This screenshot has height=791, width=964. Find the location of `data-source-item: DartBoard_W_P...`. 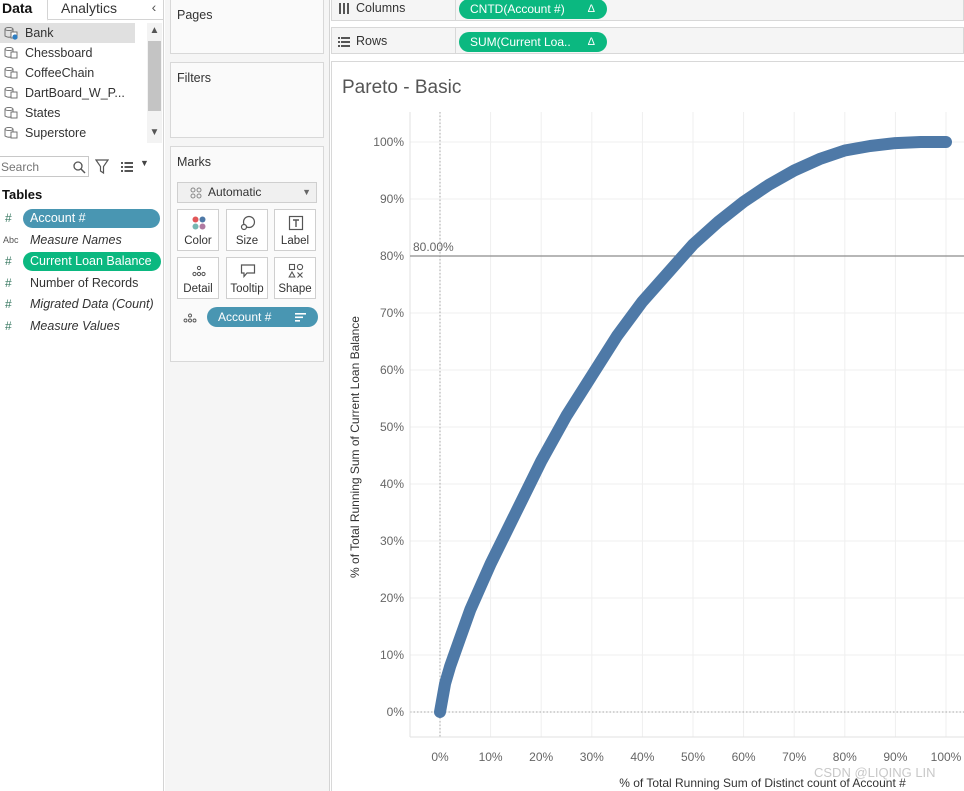

data-source-item: DartBoard_W_P... is located at coordinates (67, 93).